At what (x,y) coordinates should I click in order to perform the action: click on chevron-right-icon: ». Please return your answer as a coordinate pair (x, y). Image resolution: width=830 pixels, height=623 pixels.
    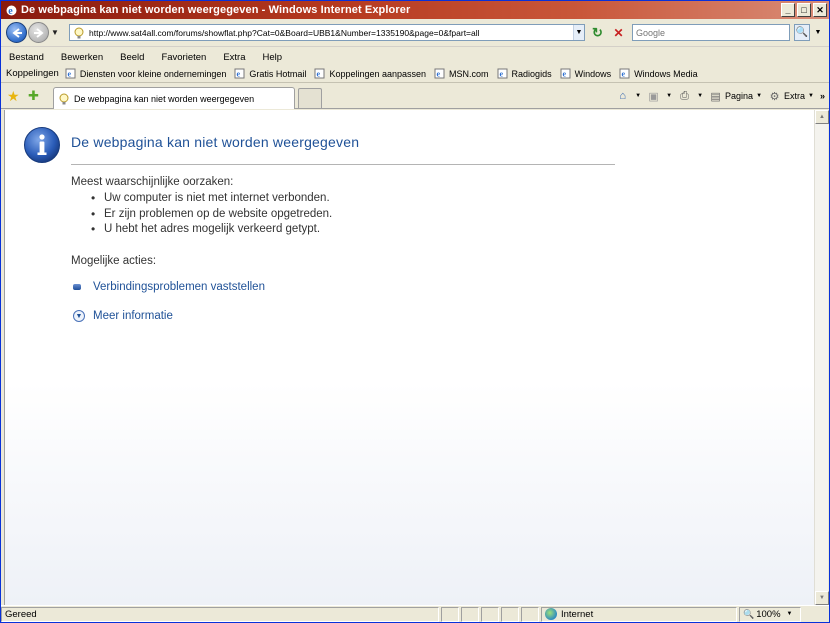
    Looking at the image, I should click on (822, 96).